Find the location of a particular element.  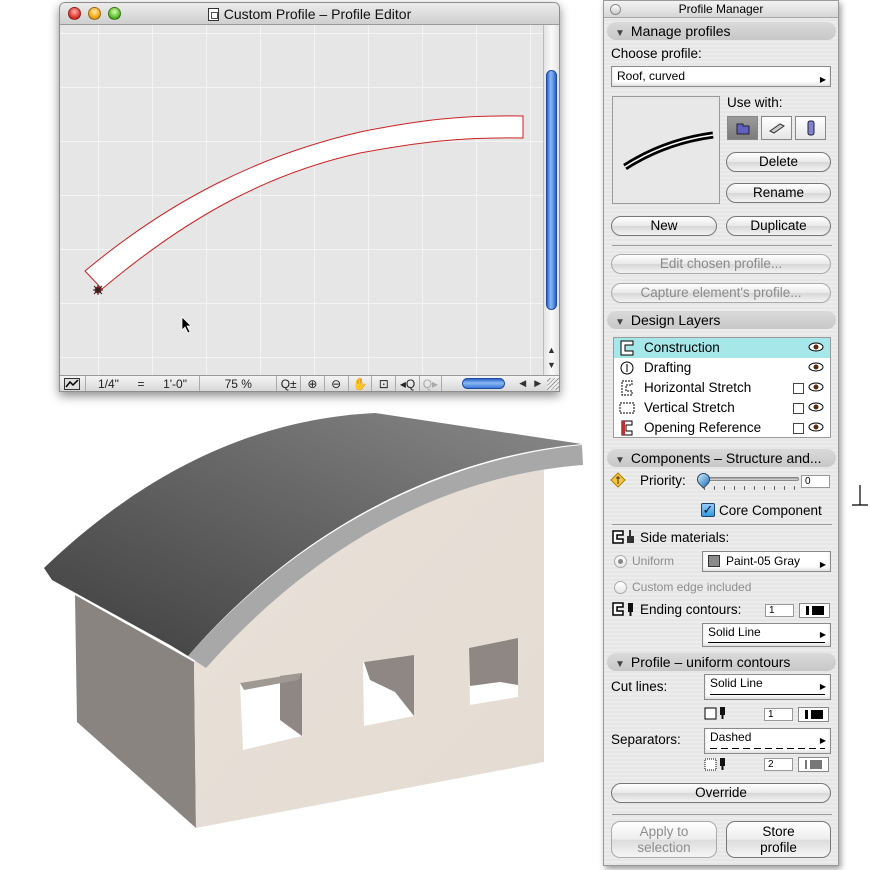

separator-pen-weight-button is located at coordinates (813, 764).